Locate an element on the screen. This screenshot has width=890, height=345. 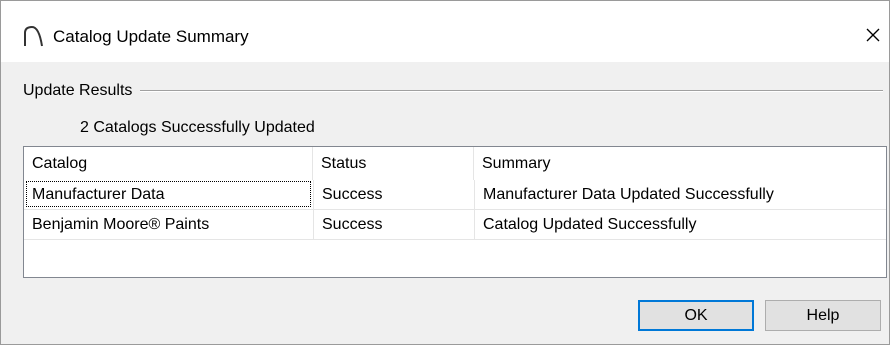
close-button is located at coordinates (873, 35).